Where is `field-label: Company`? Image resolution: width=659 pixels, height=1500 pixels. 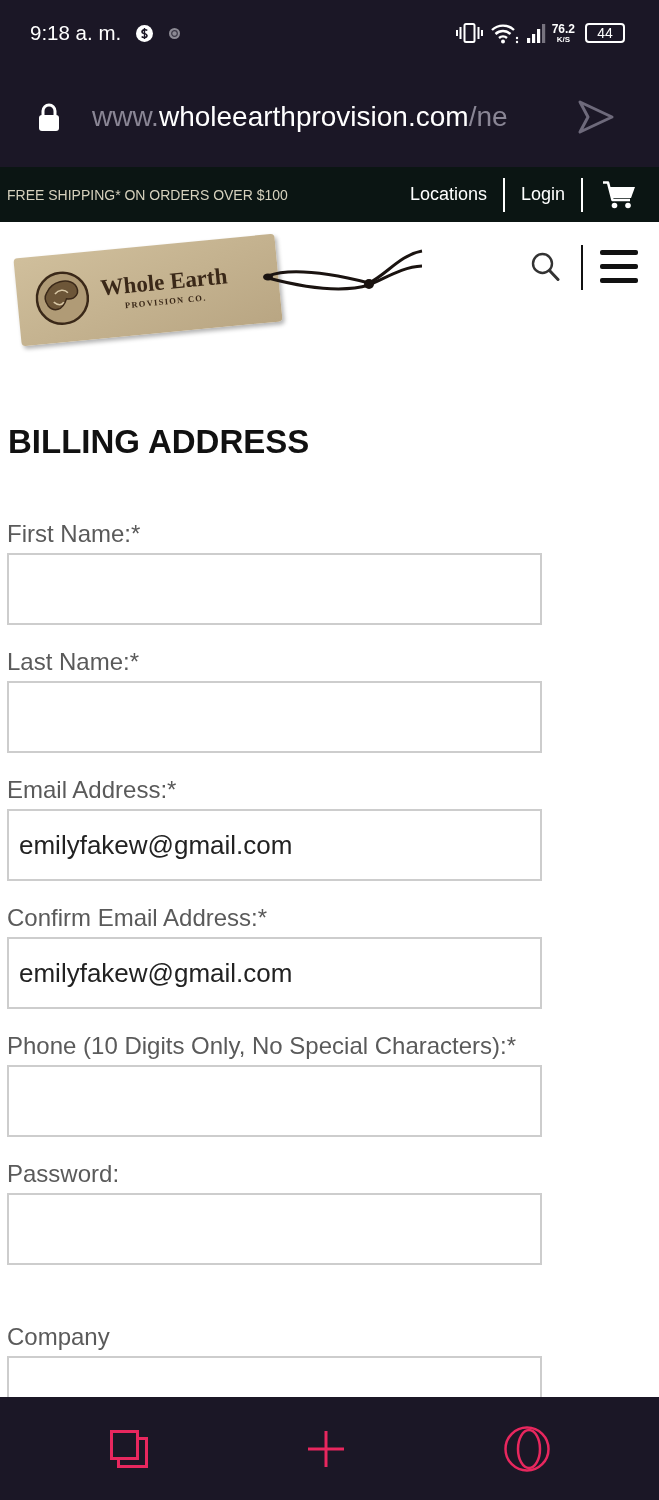 field-label: Company is located at coordinates (59, 1337).